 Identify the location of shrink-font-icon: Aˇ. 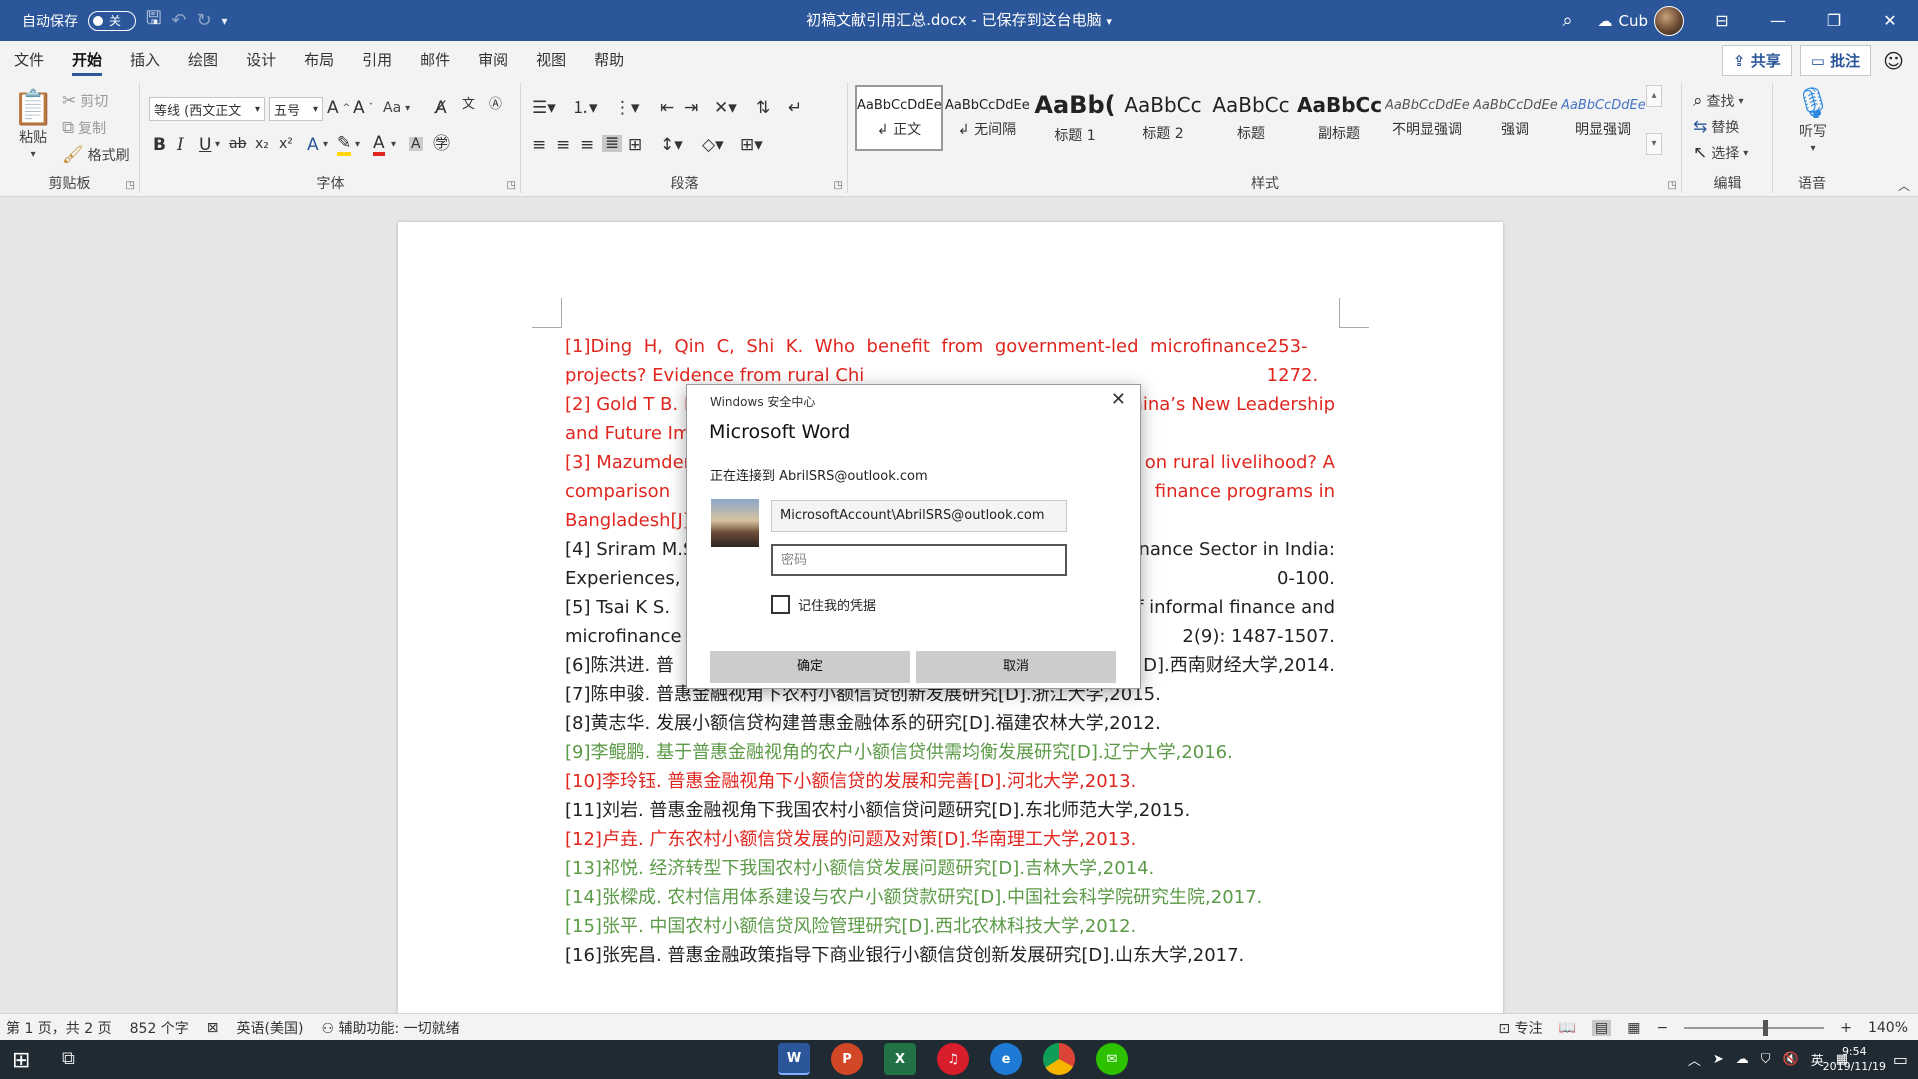
(363, 108).